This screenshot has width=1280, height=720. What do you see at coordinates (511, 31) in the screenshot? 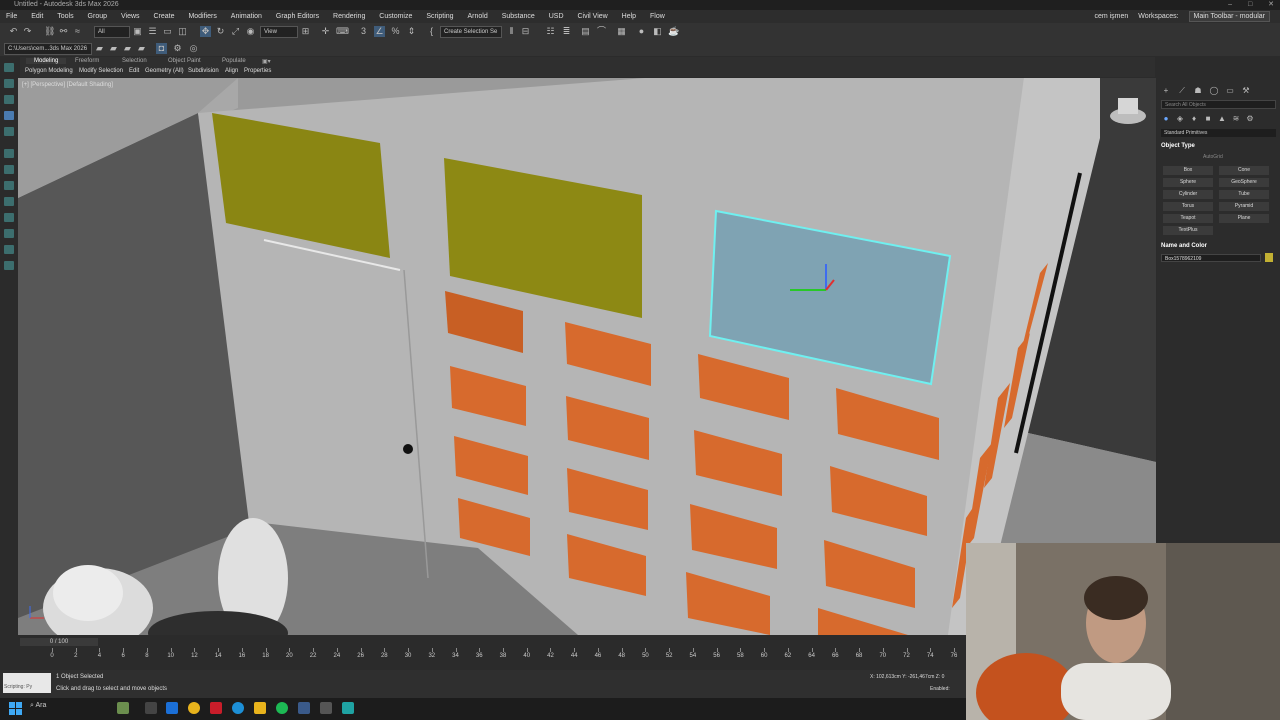
I see `mirror-icon: ⫴` at bounding box center [511, 31].